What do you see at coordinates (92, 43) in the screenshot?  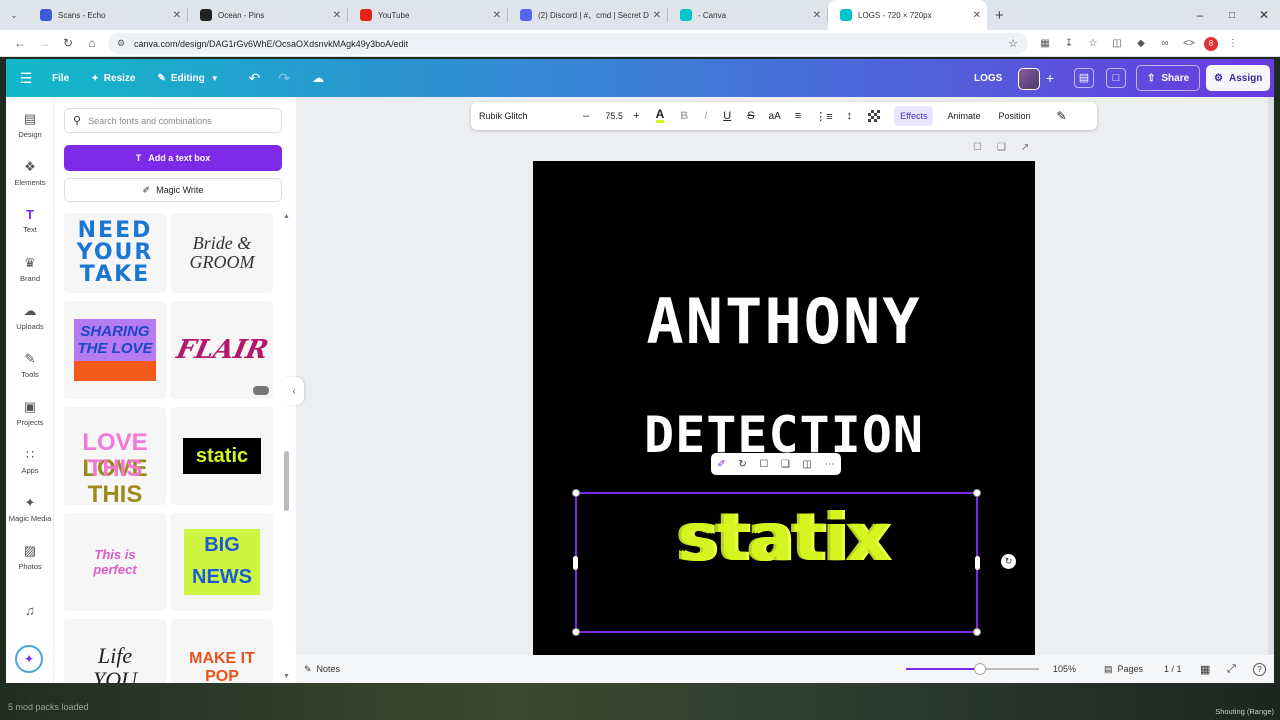 I see `home-icon: ⌂` at bounding box center [92, 43].